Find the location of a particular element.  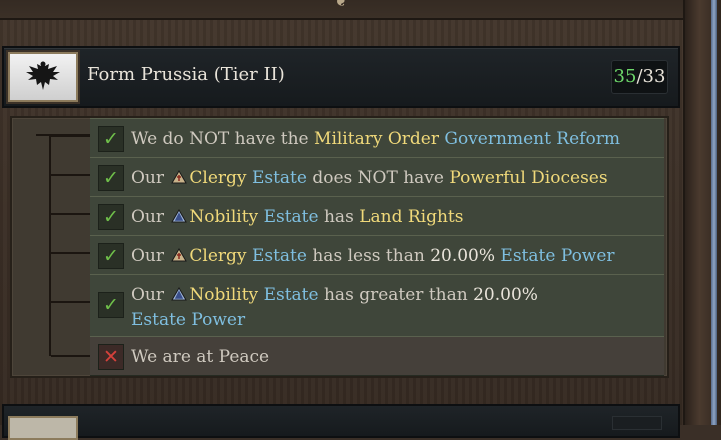

condition-fragment: We are at Peace is located at coordinates (200, 357).